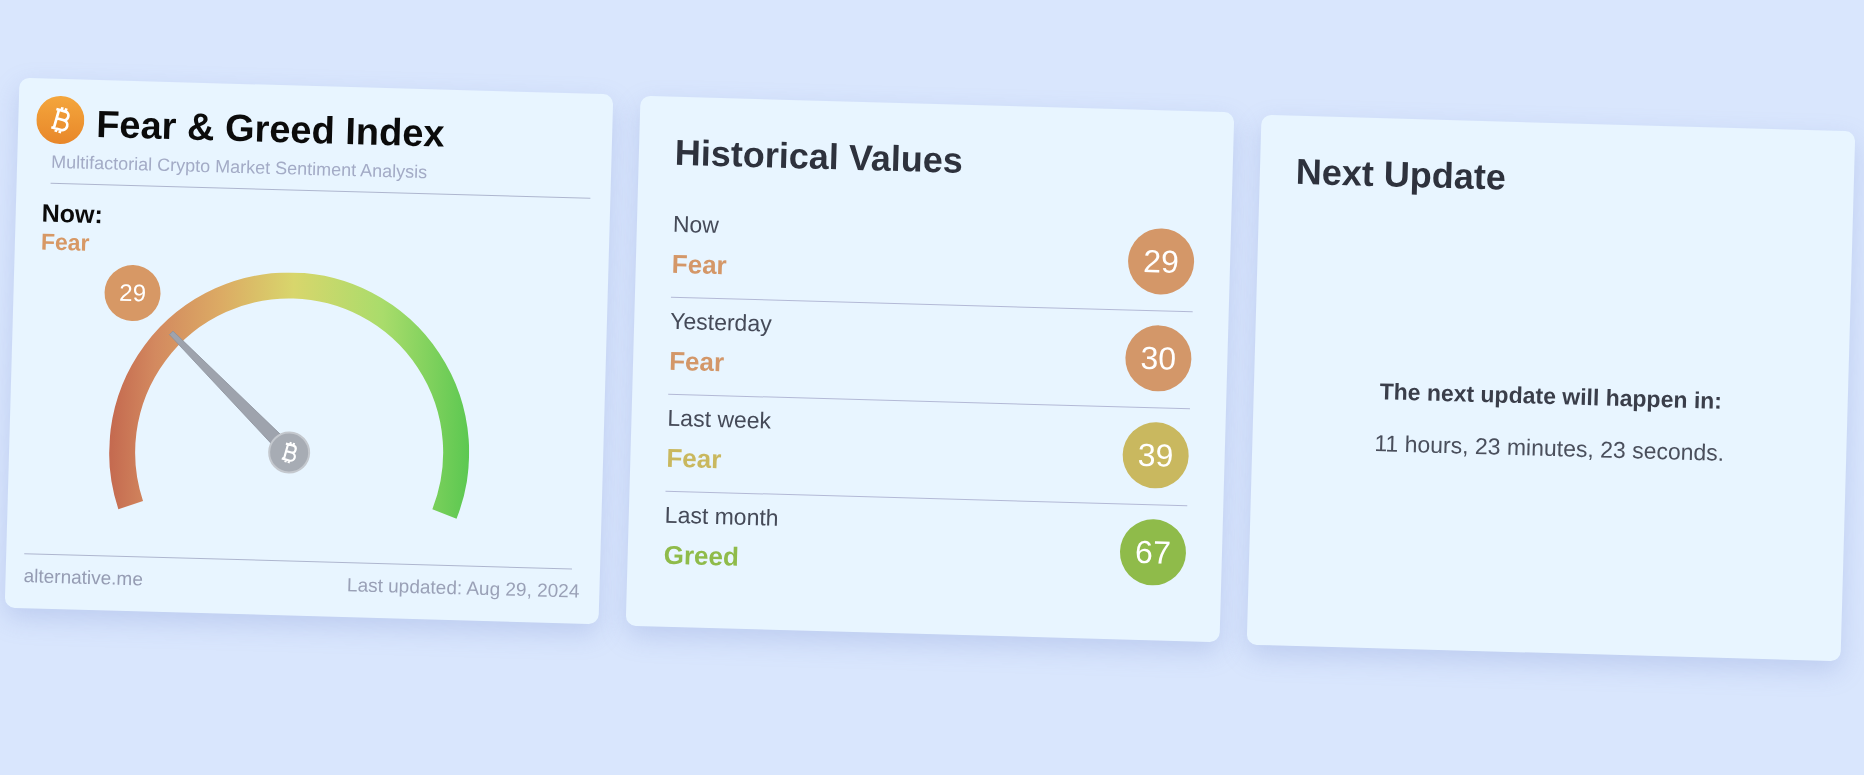 The image size is (1864, 775). Describe the element at coordinates (701, 556) in the screenshot. I see `history-classification: Greed` at that location.